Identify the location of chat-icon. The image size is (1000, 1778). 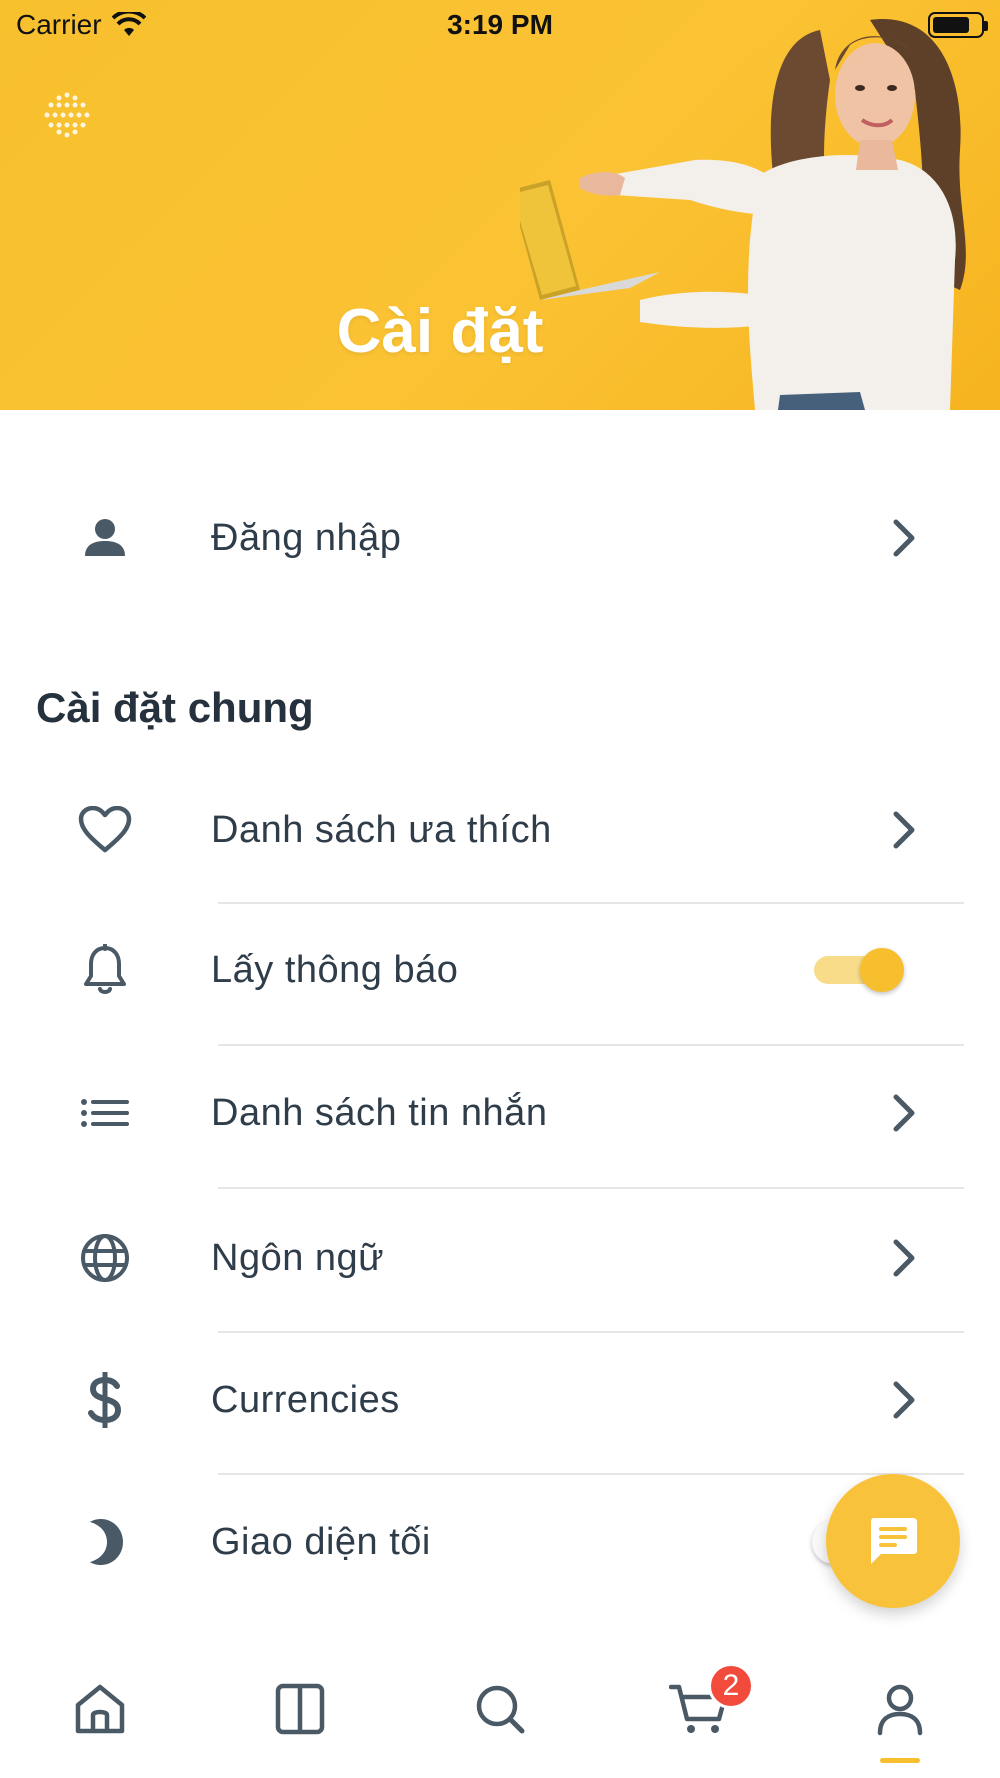
(894, 1541).